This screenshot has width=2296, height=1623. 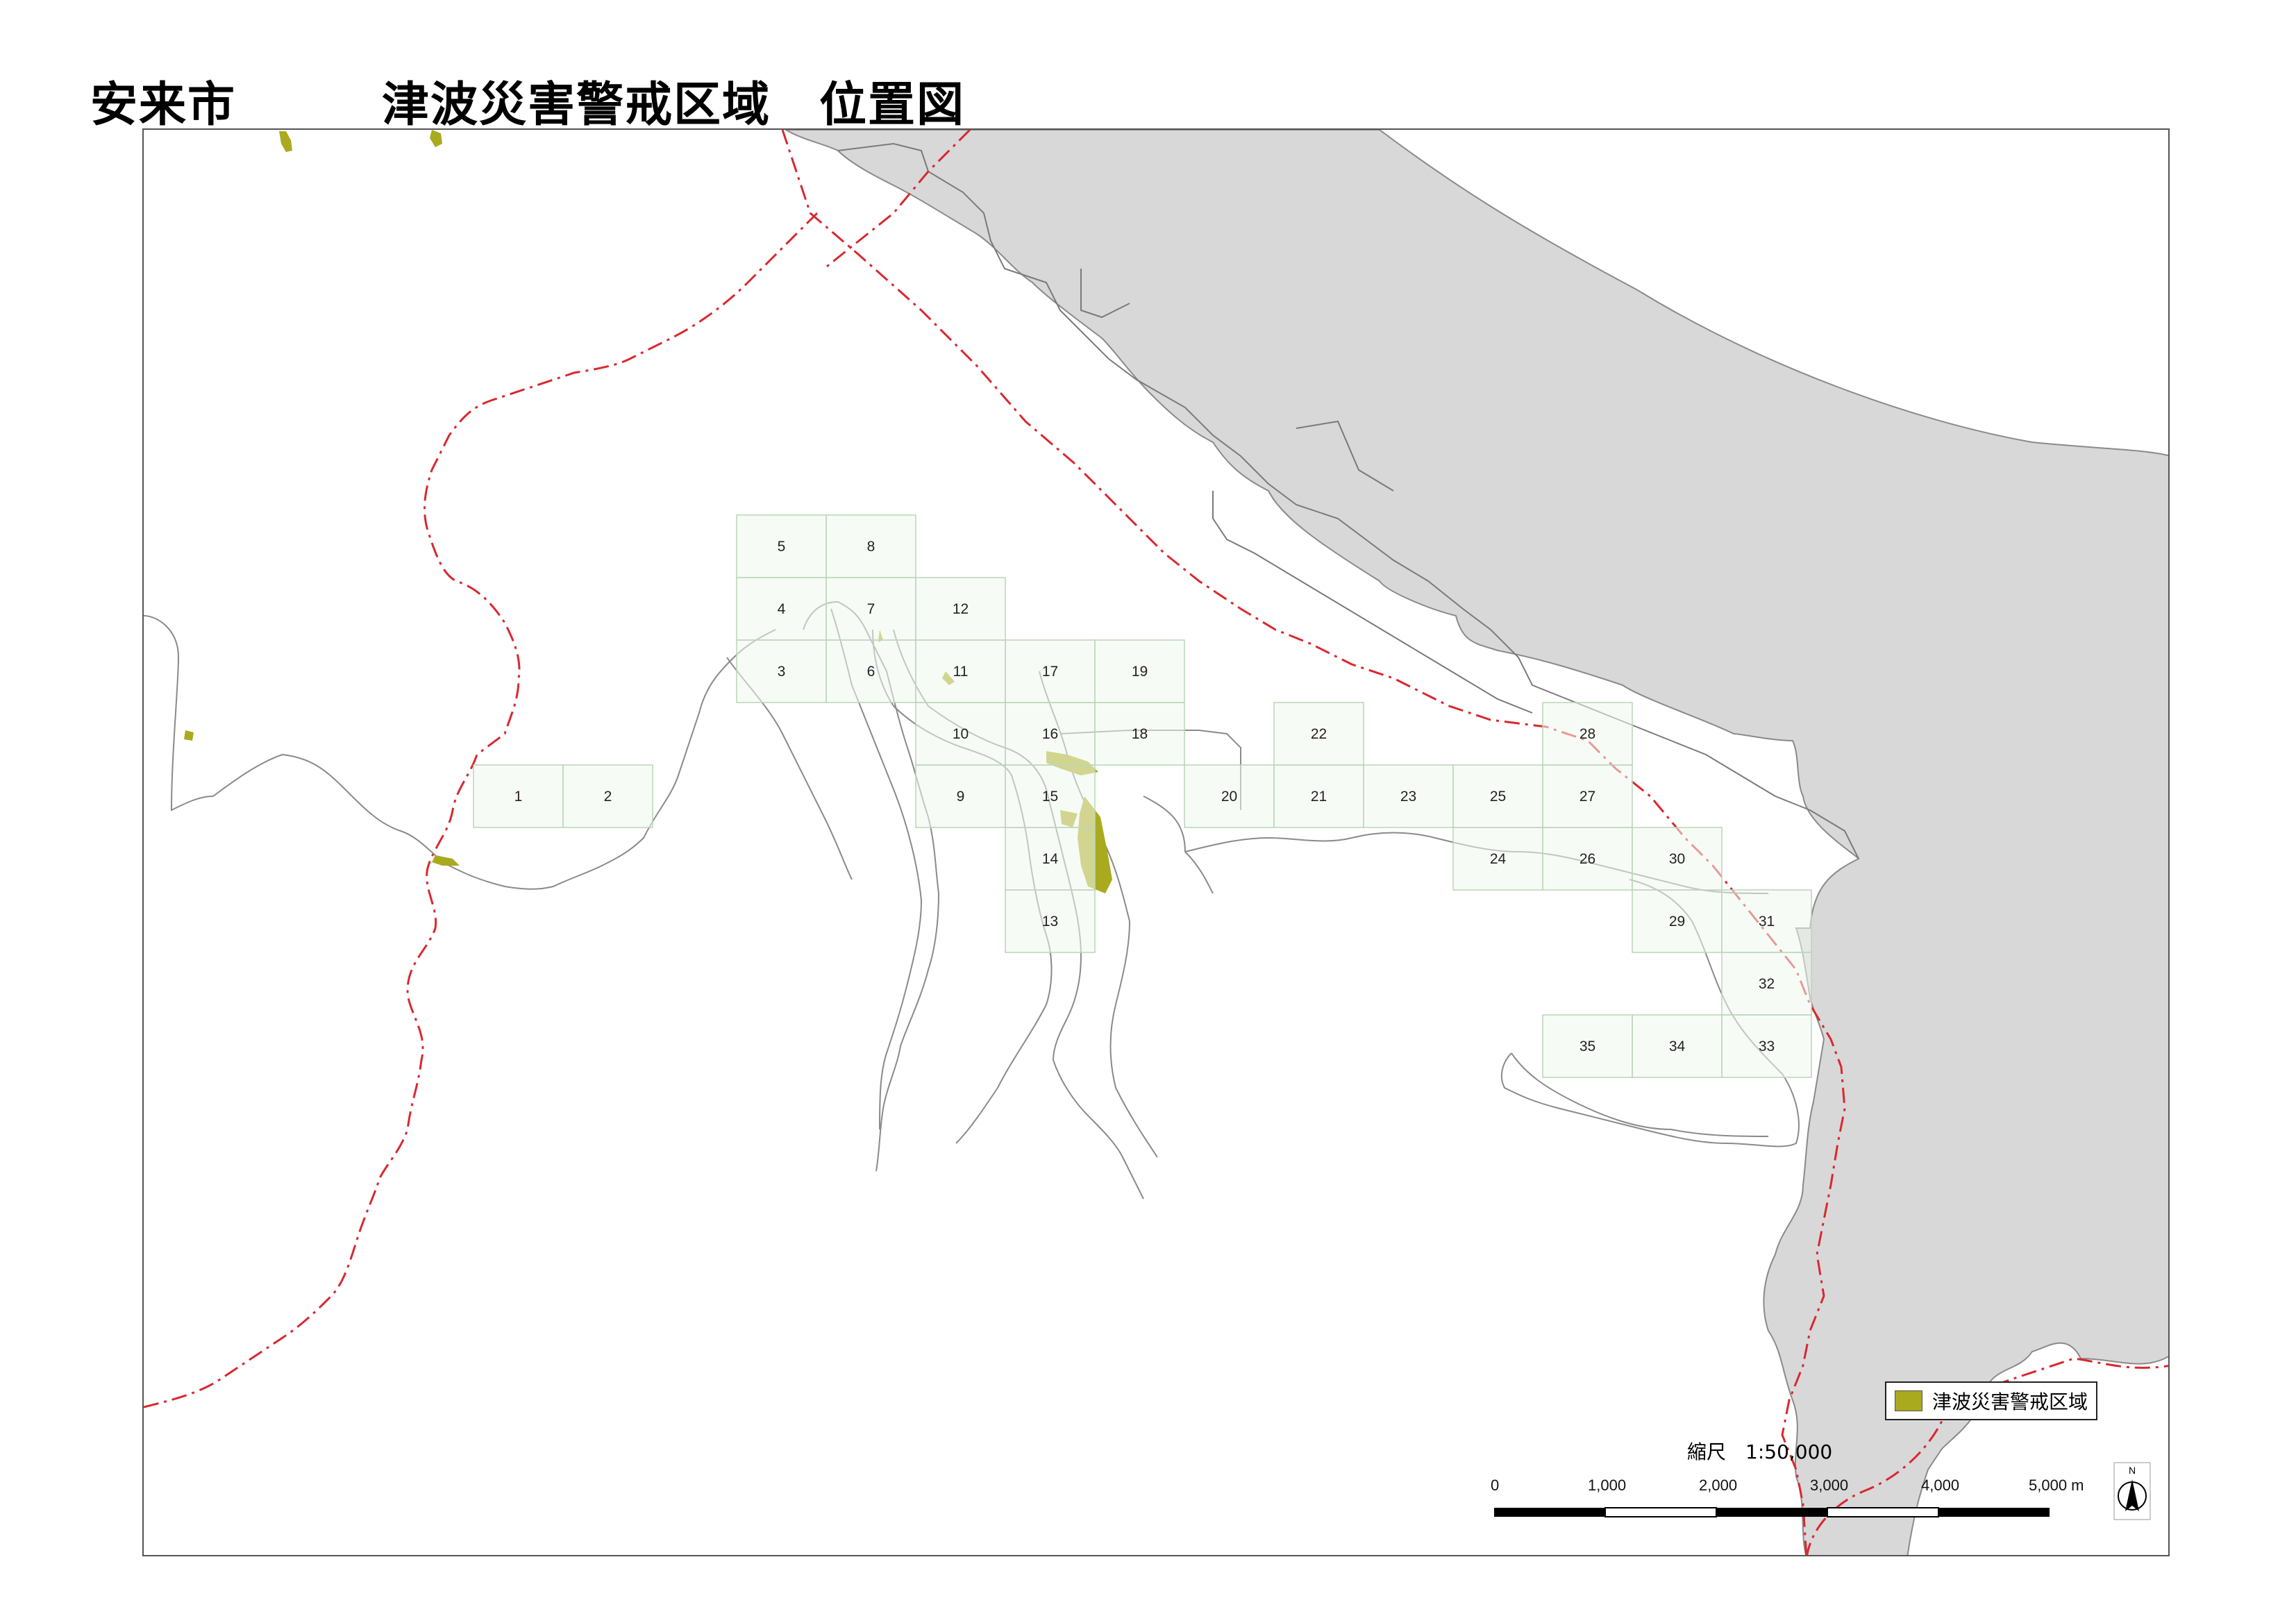 I want to click on grid-sheet-1: 1, so click(x=518, y=796).